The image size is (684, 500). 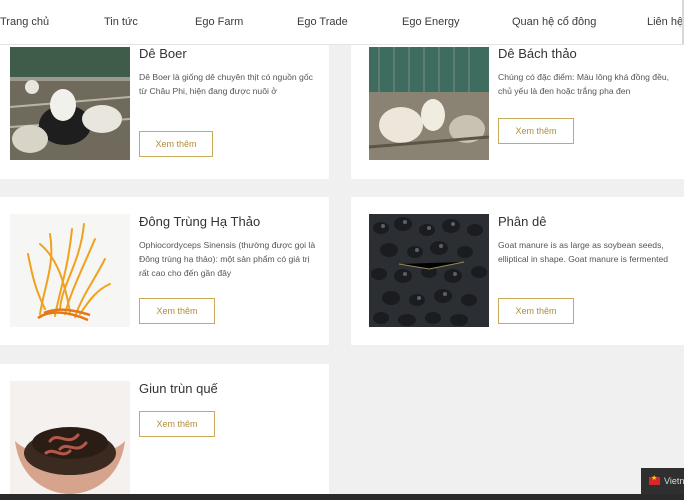 I want to click on product-title: Giun trùn quế, so click(x=178, y=388).